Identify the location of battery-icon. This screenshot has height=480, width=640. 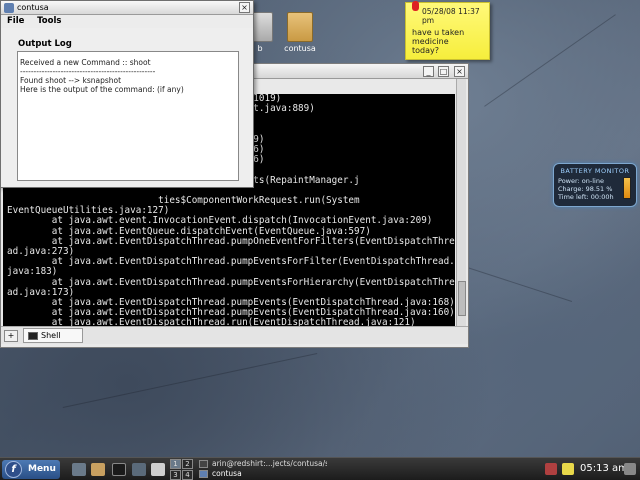
(627, 188).